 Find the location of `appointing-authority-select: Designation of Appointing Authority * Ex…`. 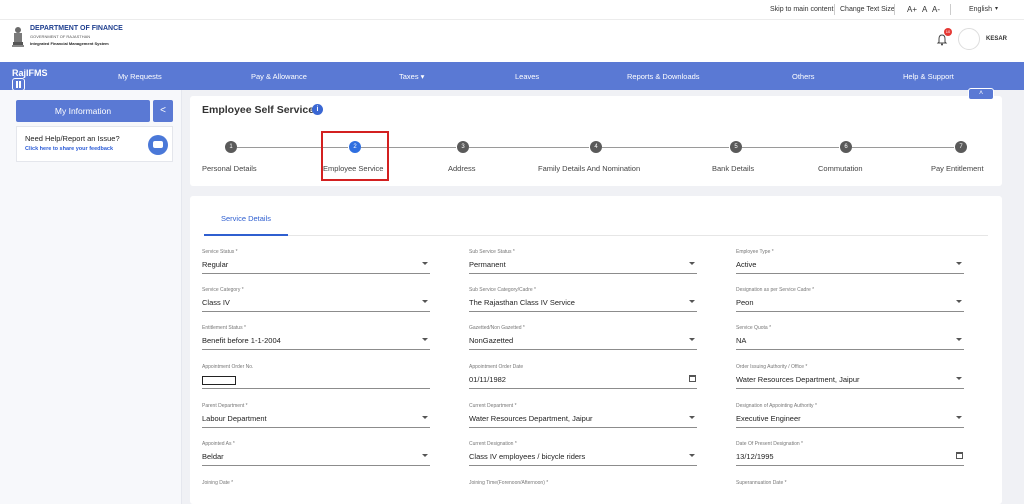

appointing-authority-select: Designation of Appointing Authority * Ex… is located at coordinates (850, 418).